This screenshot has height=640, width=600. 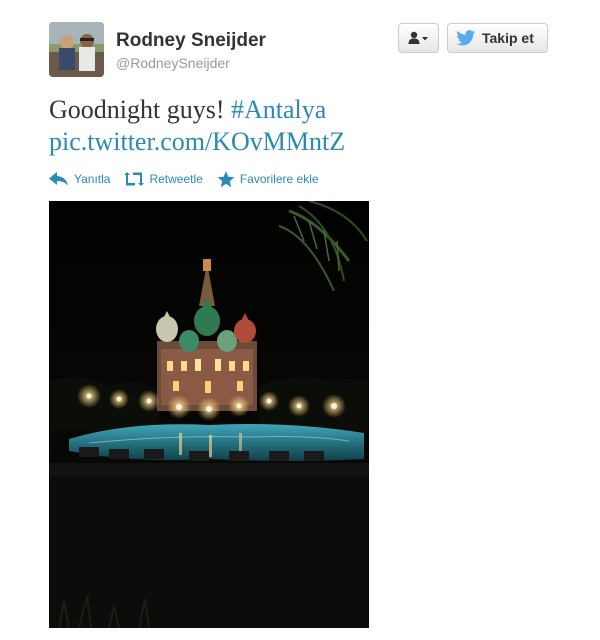 I want to click on chevron-down-icon, so click(x=424, y=39).